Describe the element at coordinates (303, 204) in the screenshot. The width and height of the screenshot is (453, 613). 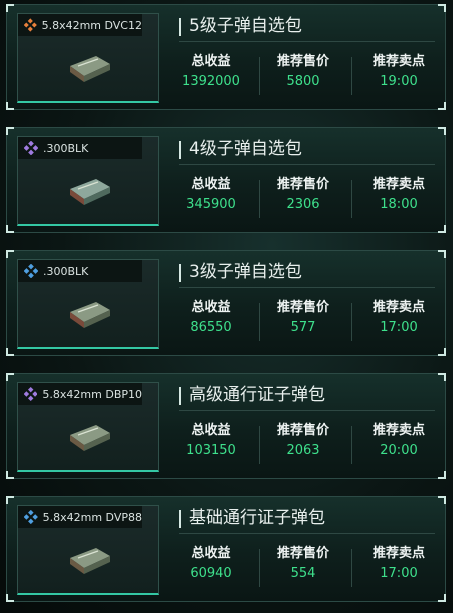
I see `stat-price-value: 2306` at that location.